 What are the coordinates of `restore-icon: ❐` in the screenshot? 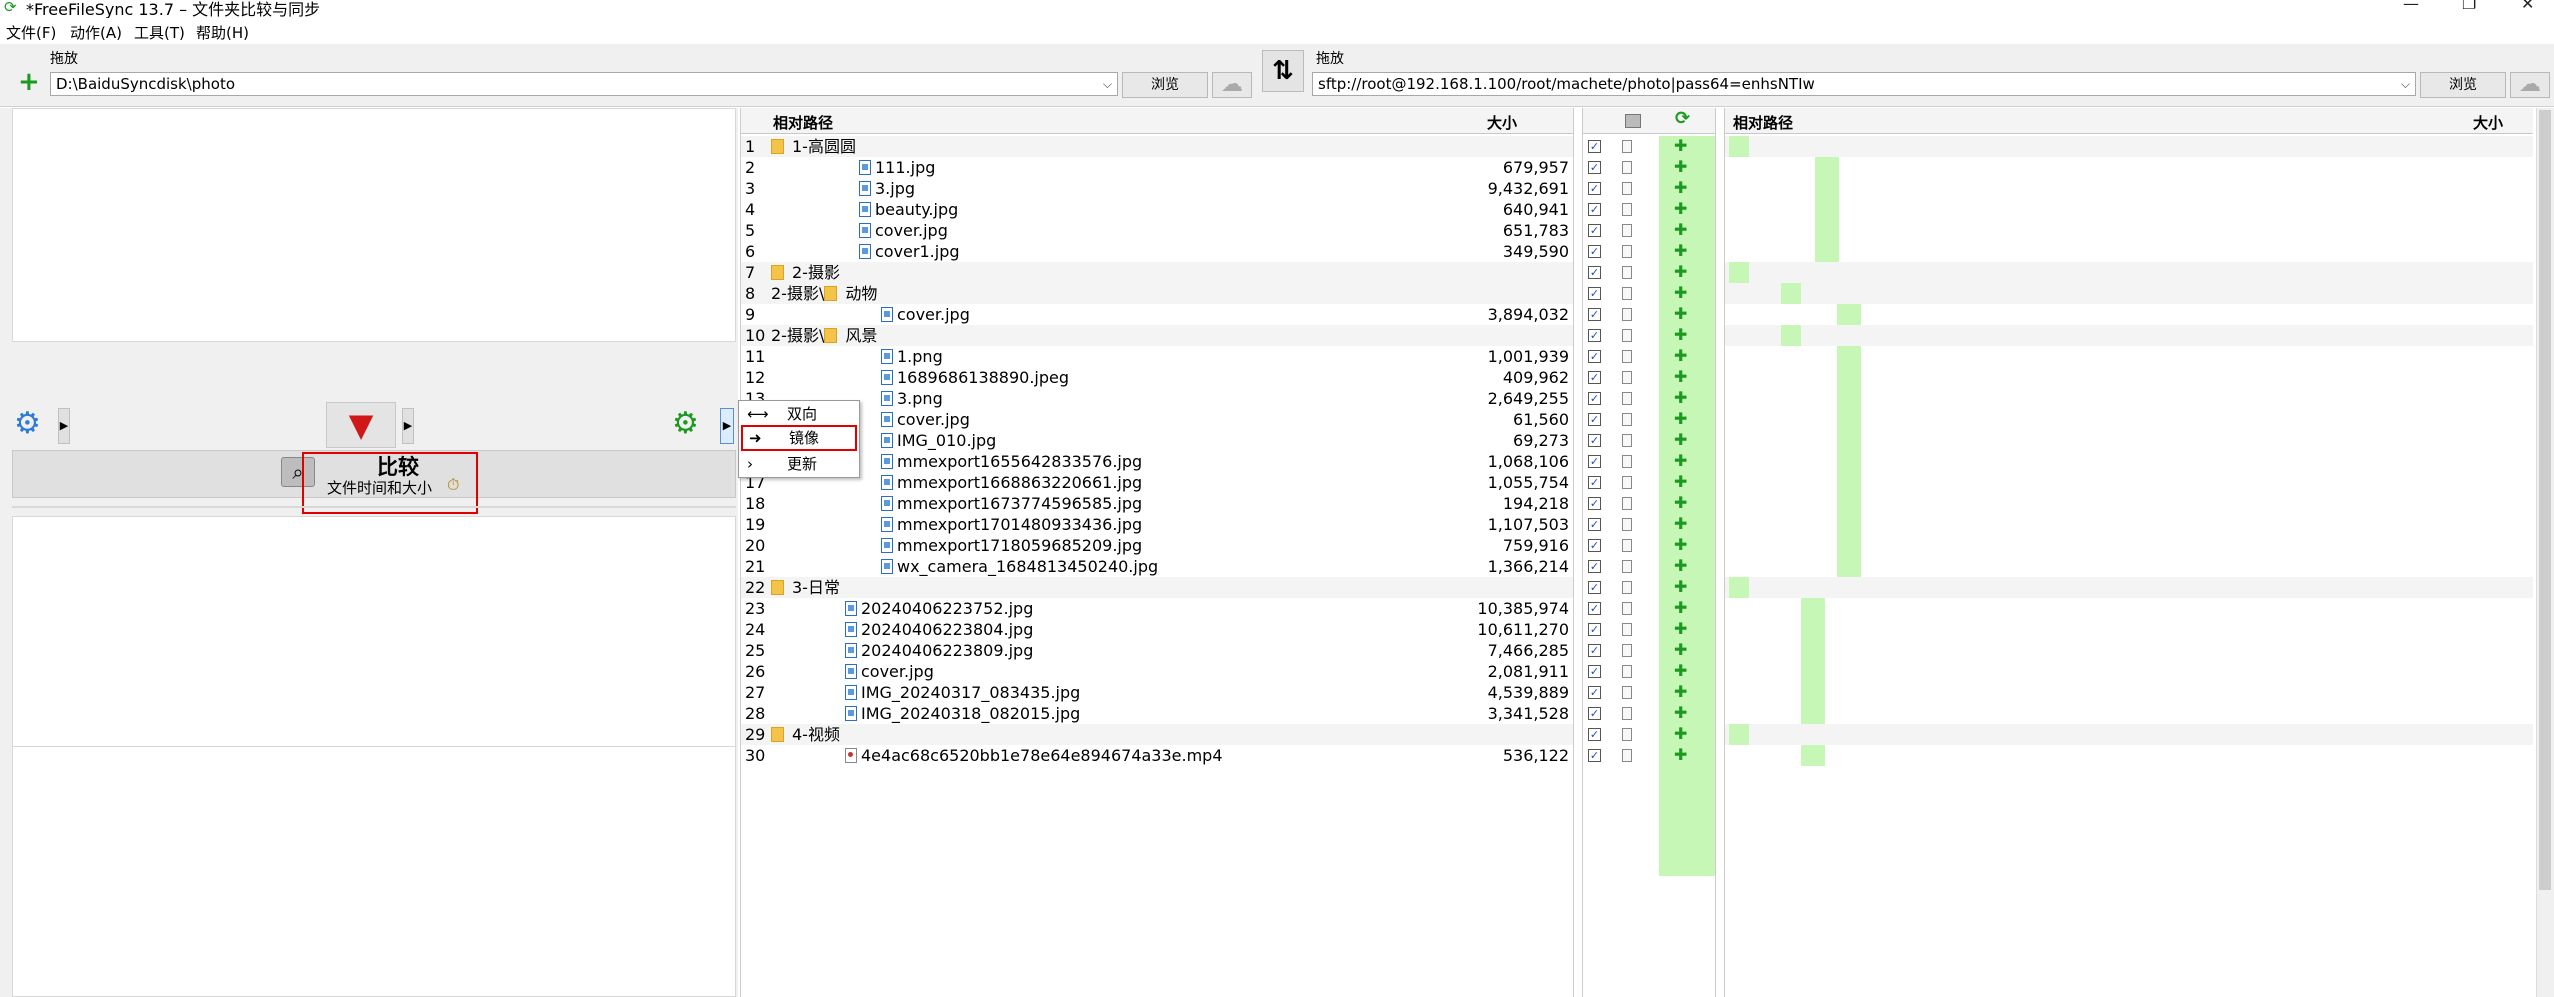 It's located at (2469, 6).